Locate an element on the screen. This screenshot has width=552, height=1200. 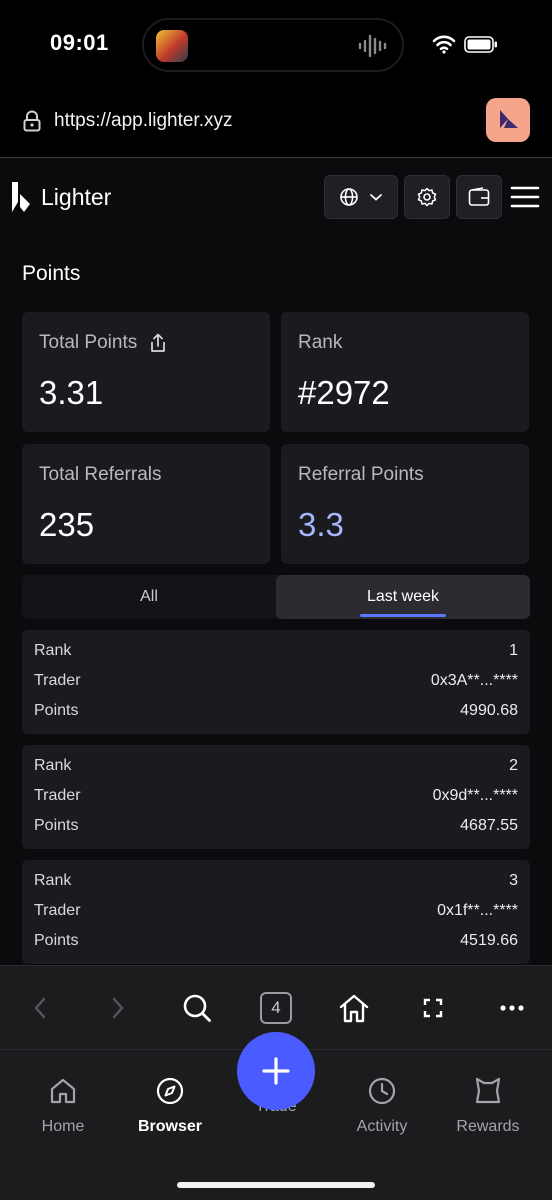
referral-points-card: Referral Points 3.3 is located at coordinates (405, 504).